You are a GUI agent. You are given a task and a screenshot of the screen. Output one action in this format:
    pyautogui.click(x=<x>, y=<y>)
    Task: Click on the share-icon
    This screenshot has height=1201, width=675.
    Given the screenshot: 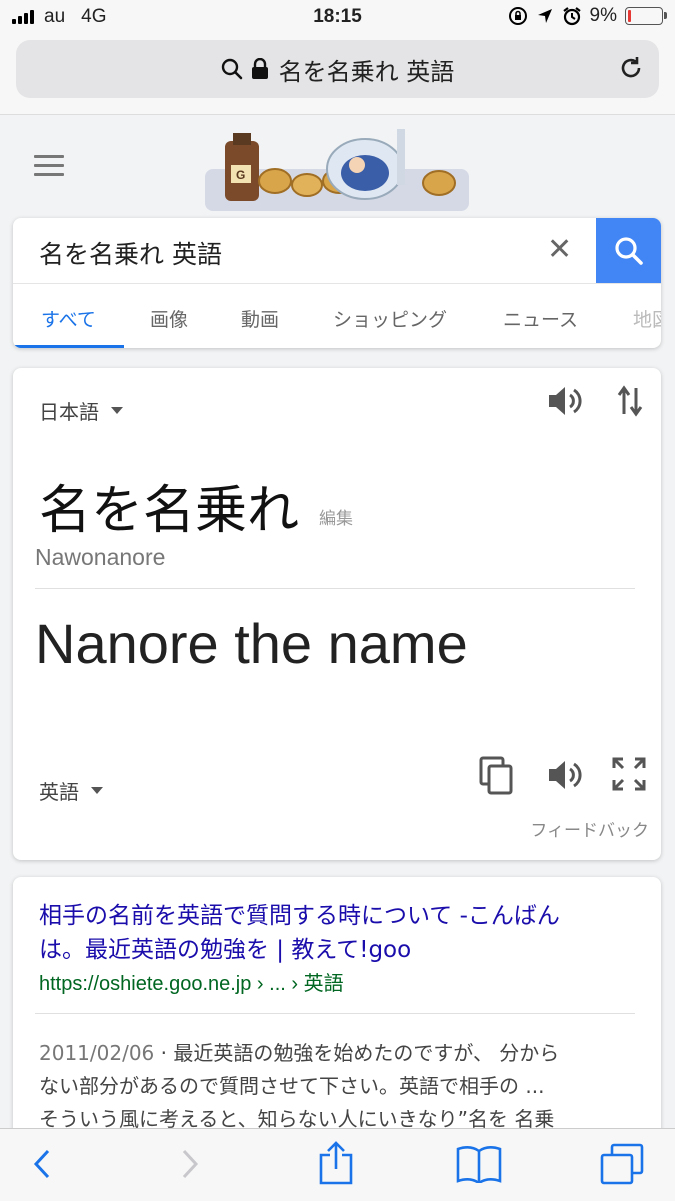 What is the action you would take?
    pyautogui.click(x=336, y=1163)
    